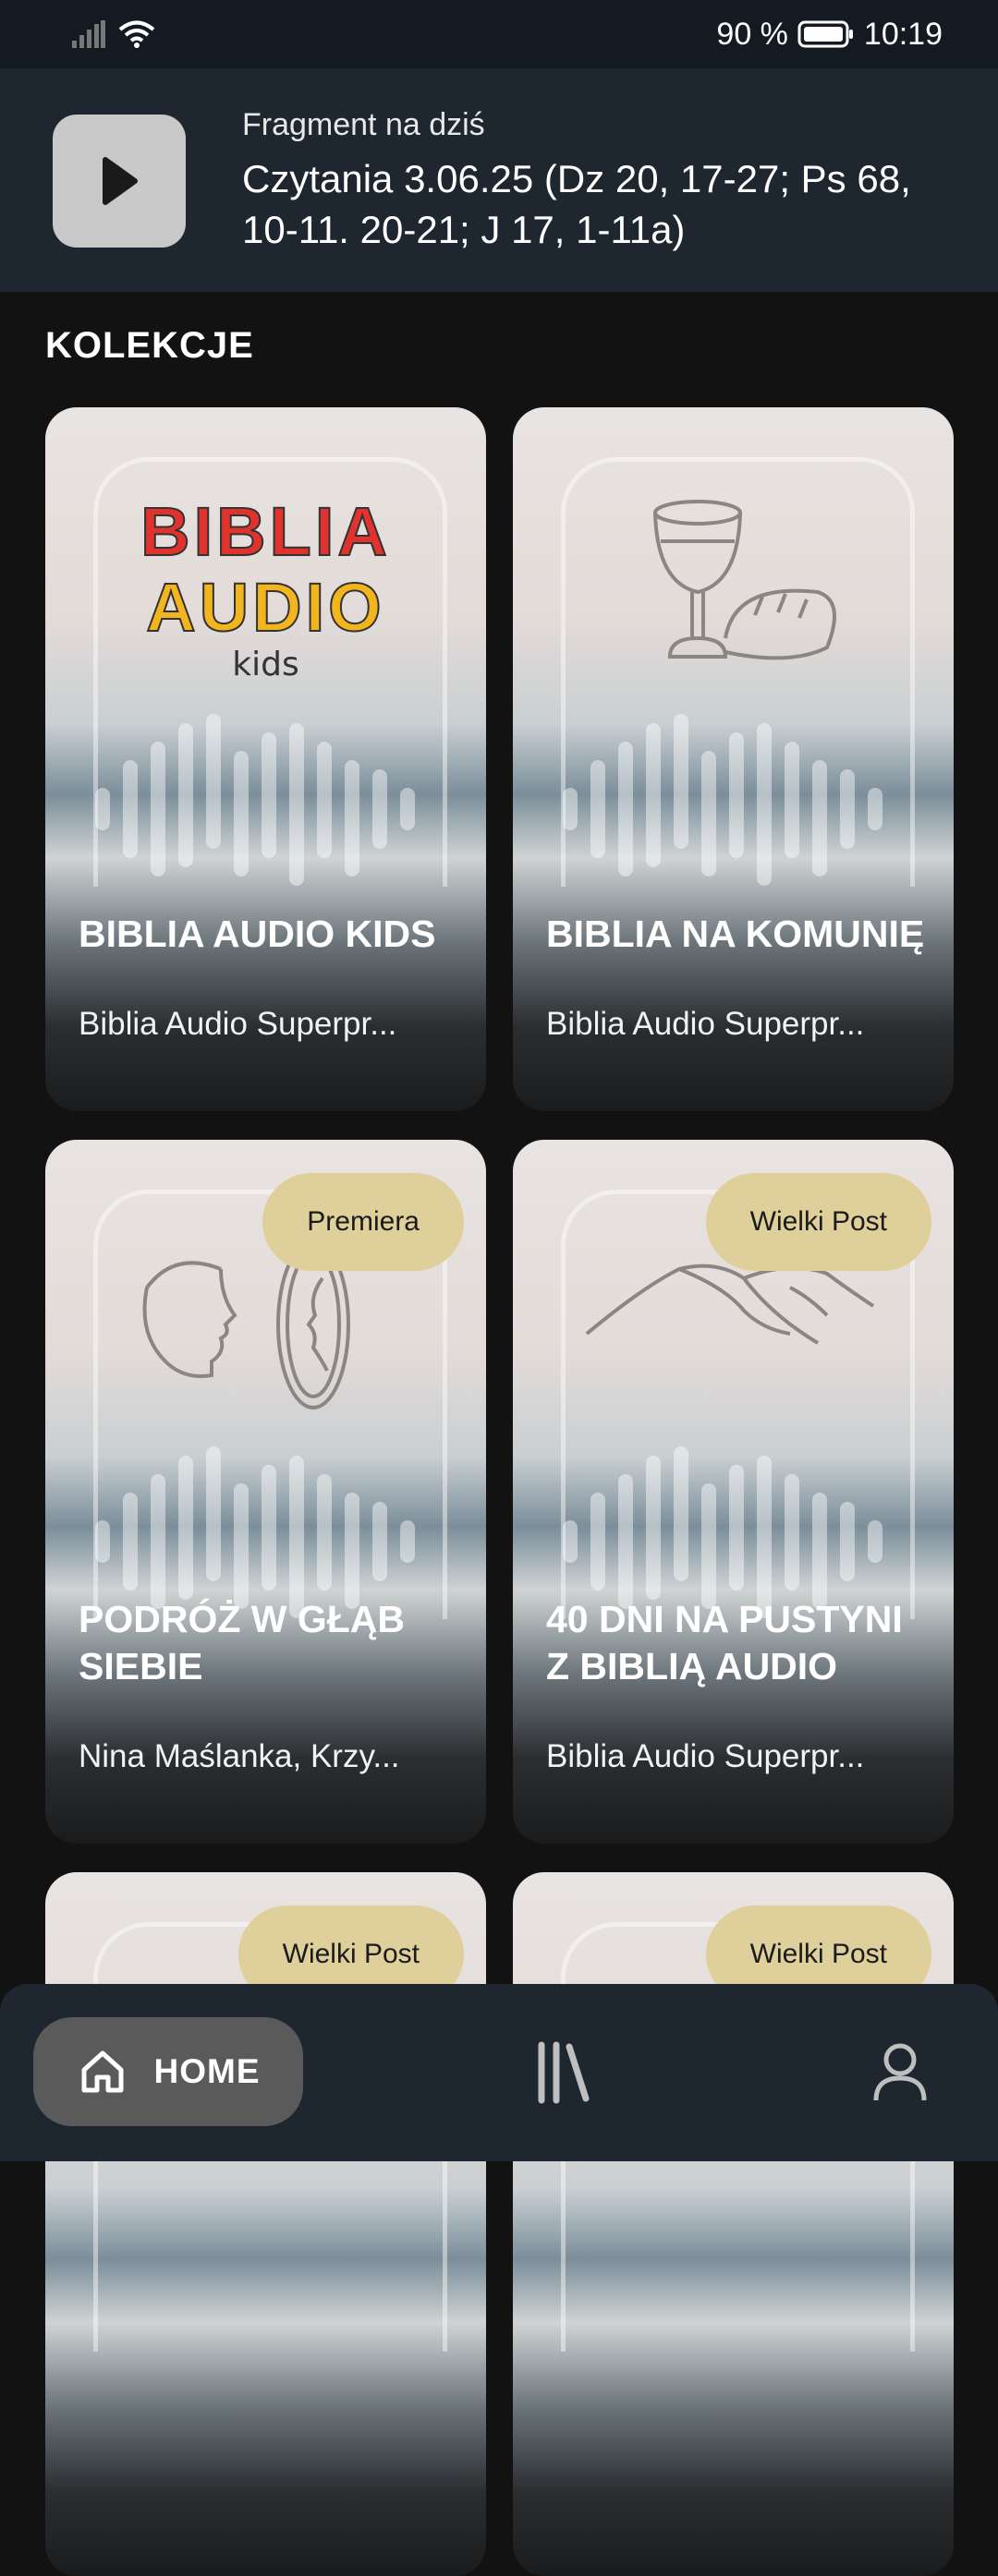 This screenshot has width=998, height=2576. Describe the element at coordinates (265, 608) in the screenshot. I see `logo-line-2: AUDIO` at that location.